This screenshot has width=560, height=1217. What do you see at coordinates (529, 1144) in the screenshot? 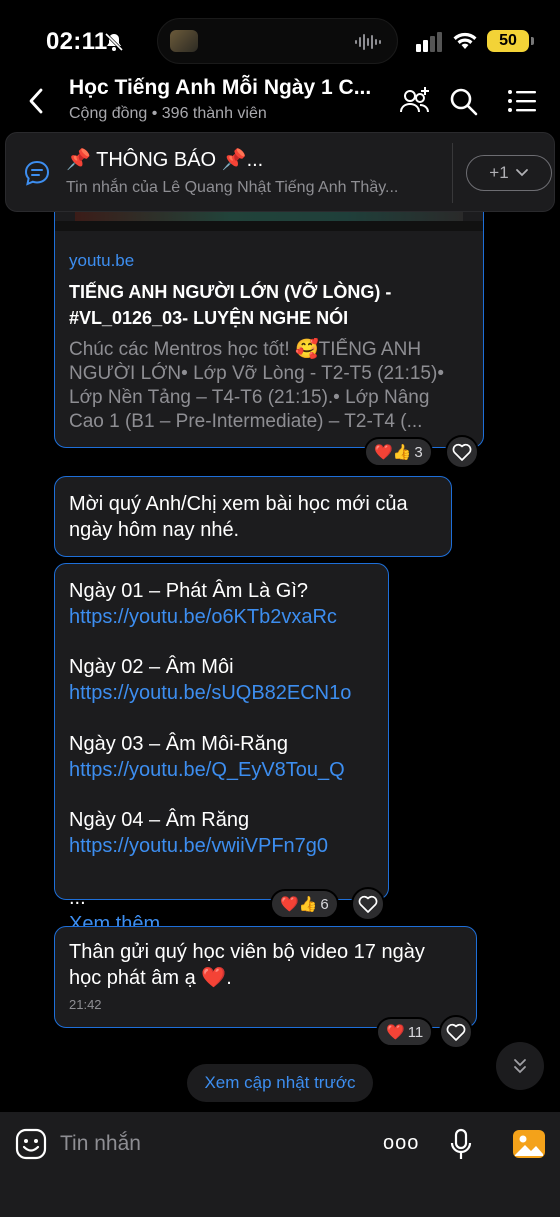
I see `photo-gallery-icon` at bounding box center [529, 1144].